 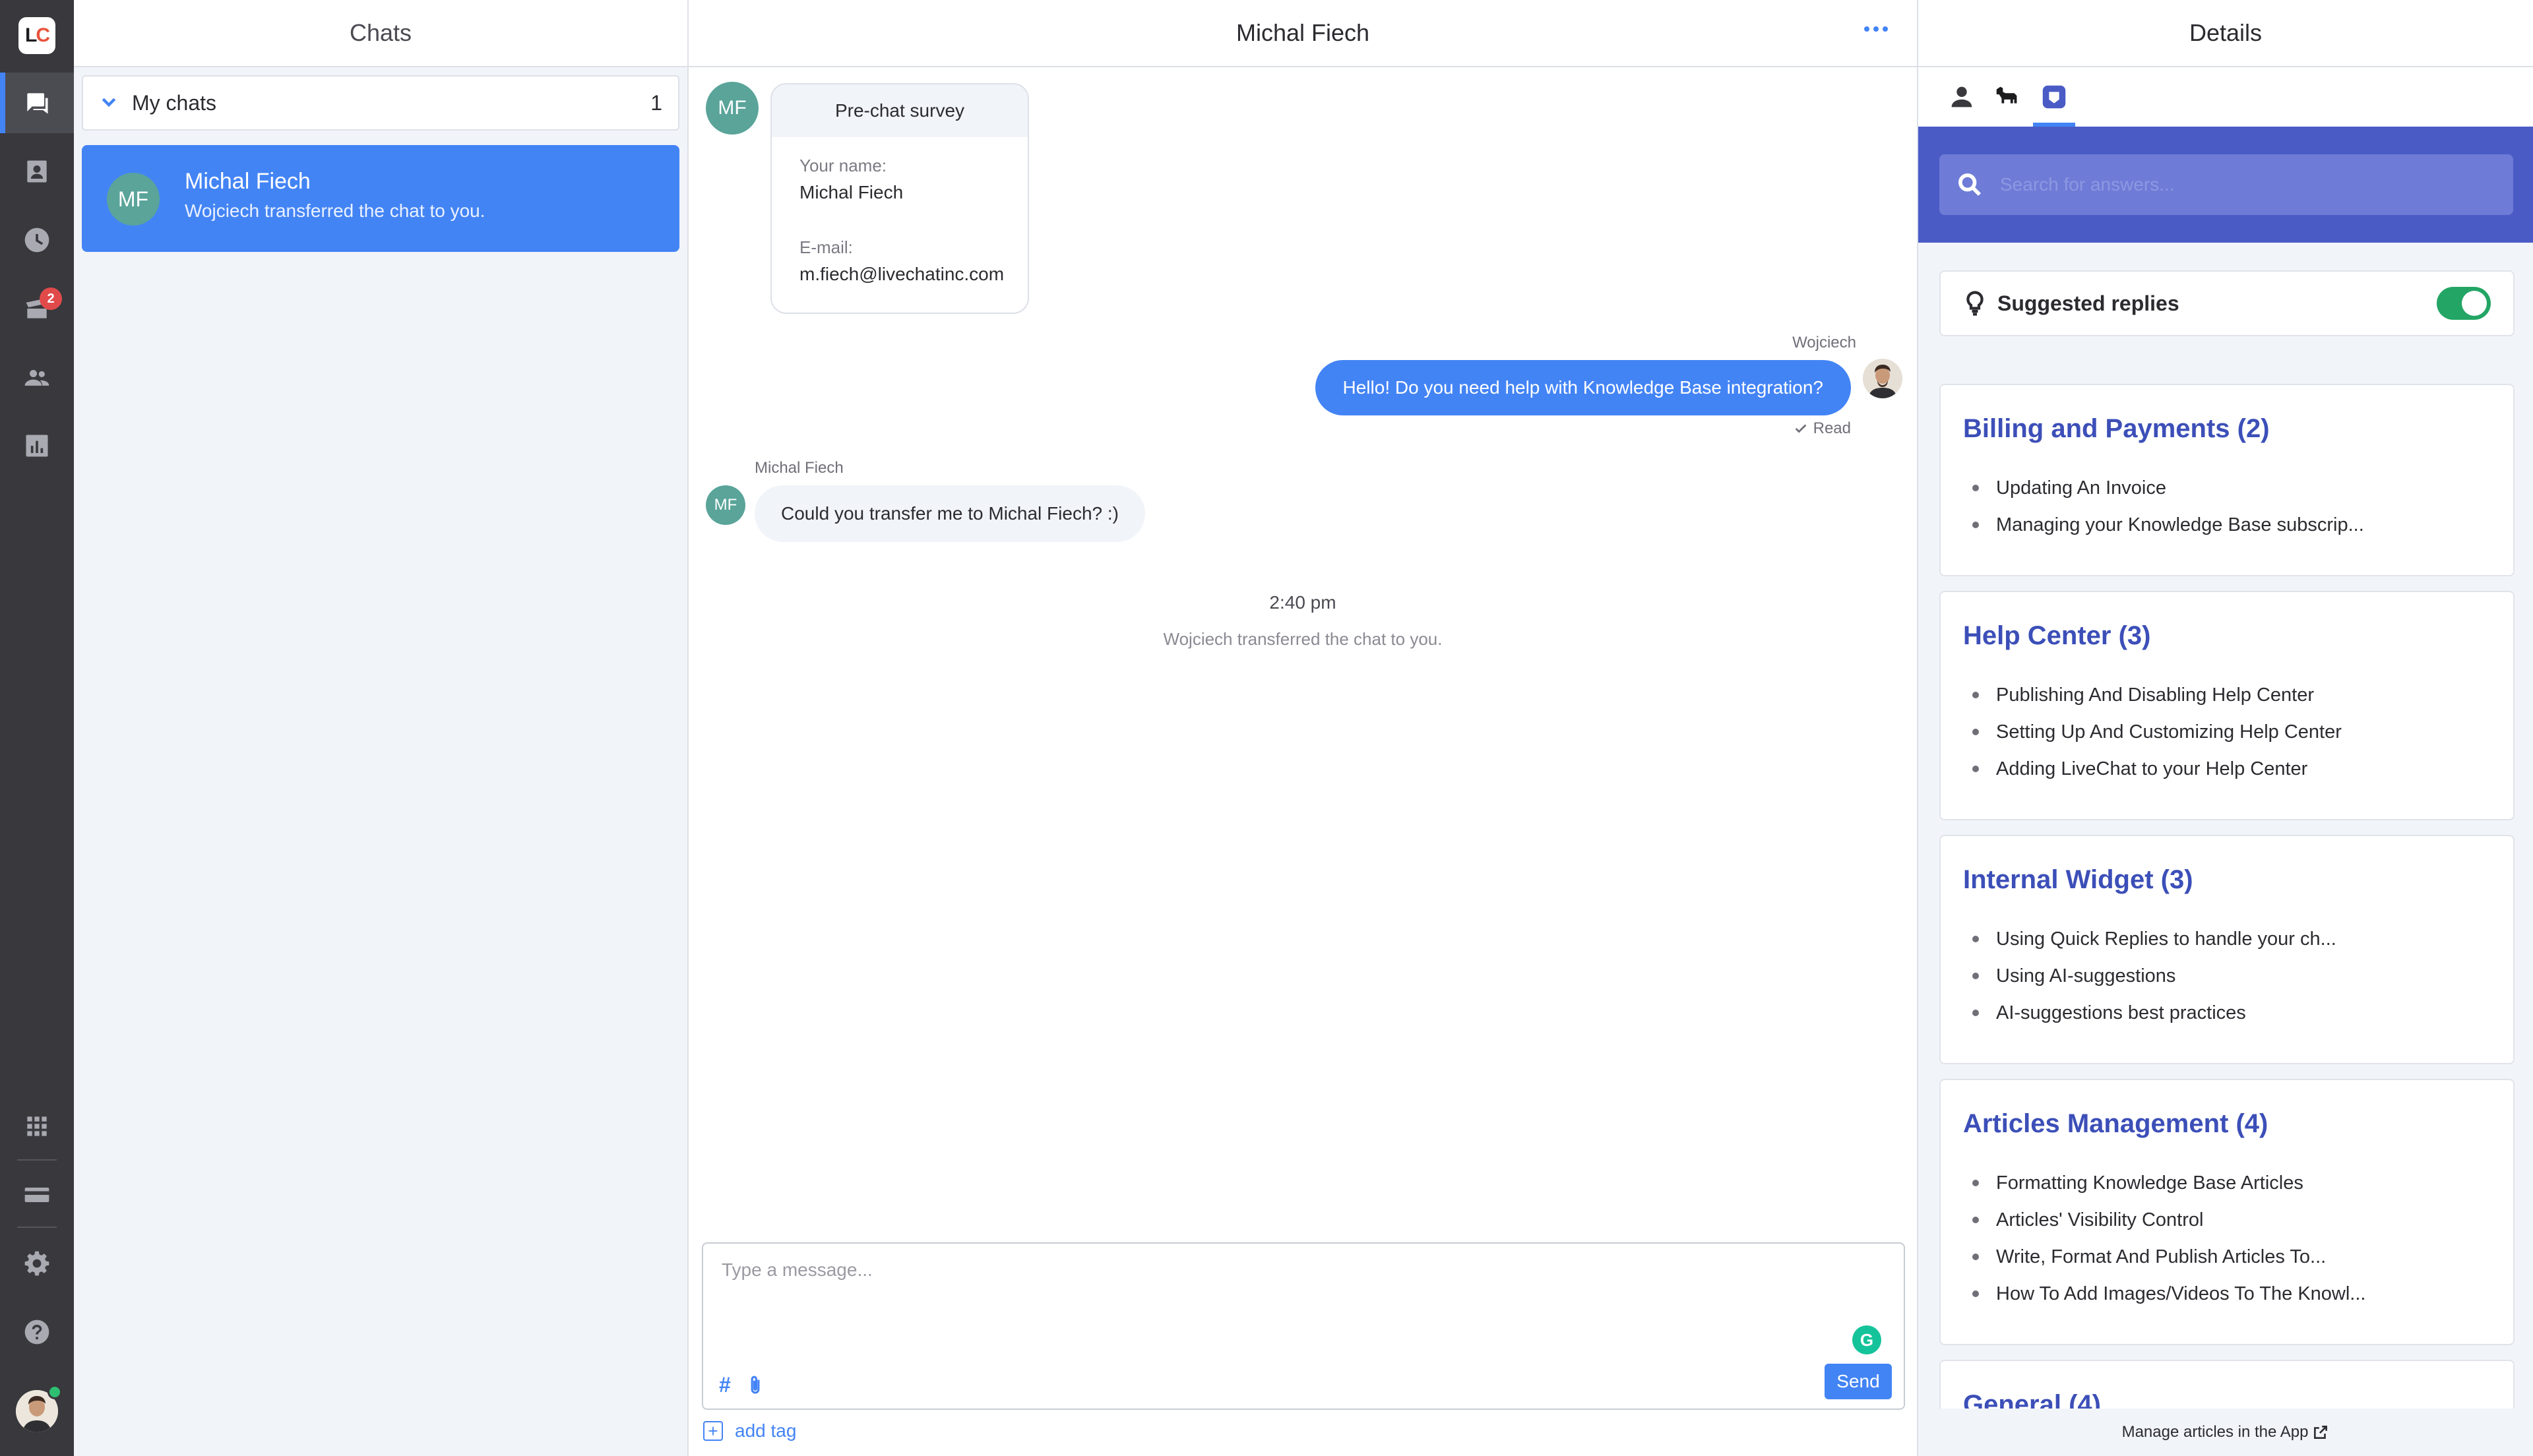 I want to click on suggested-replies-toggle, so click(x=2464, y=303).